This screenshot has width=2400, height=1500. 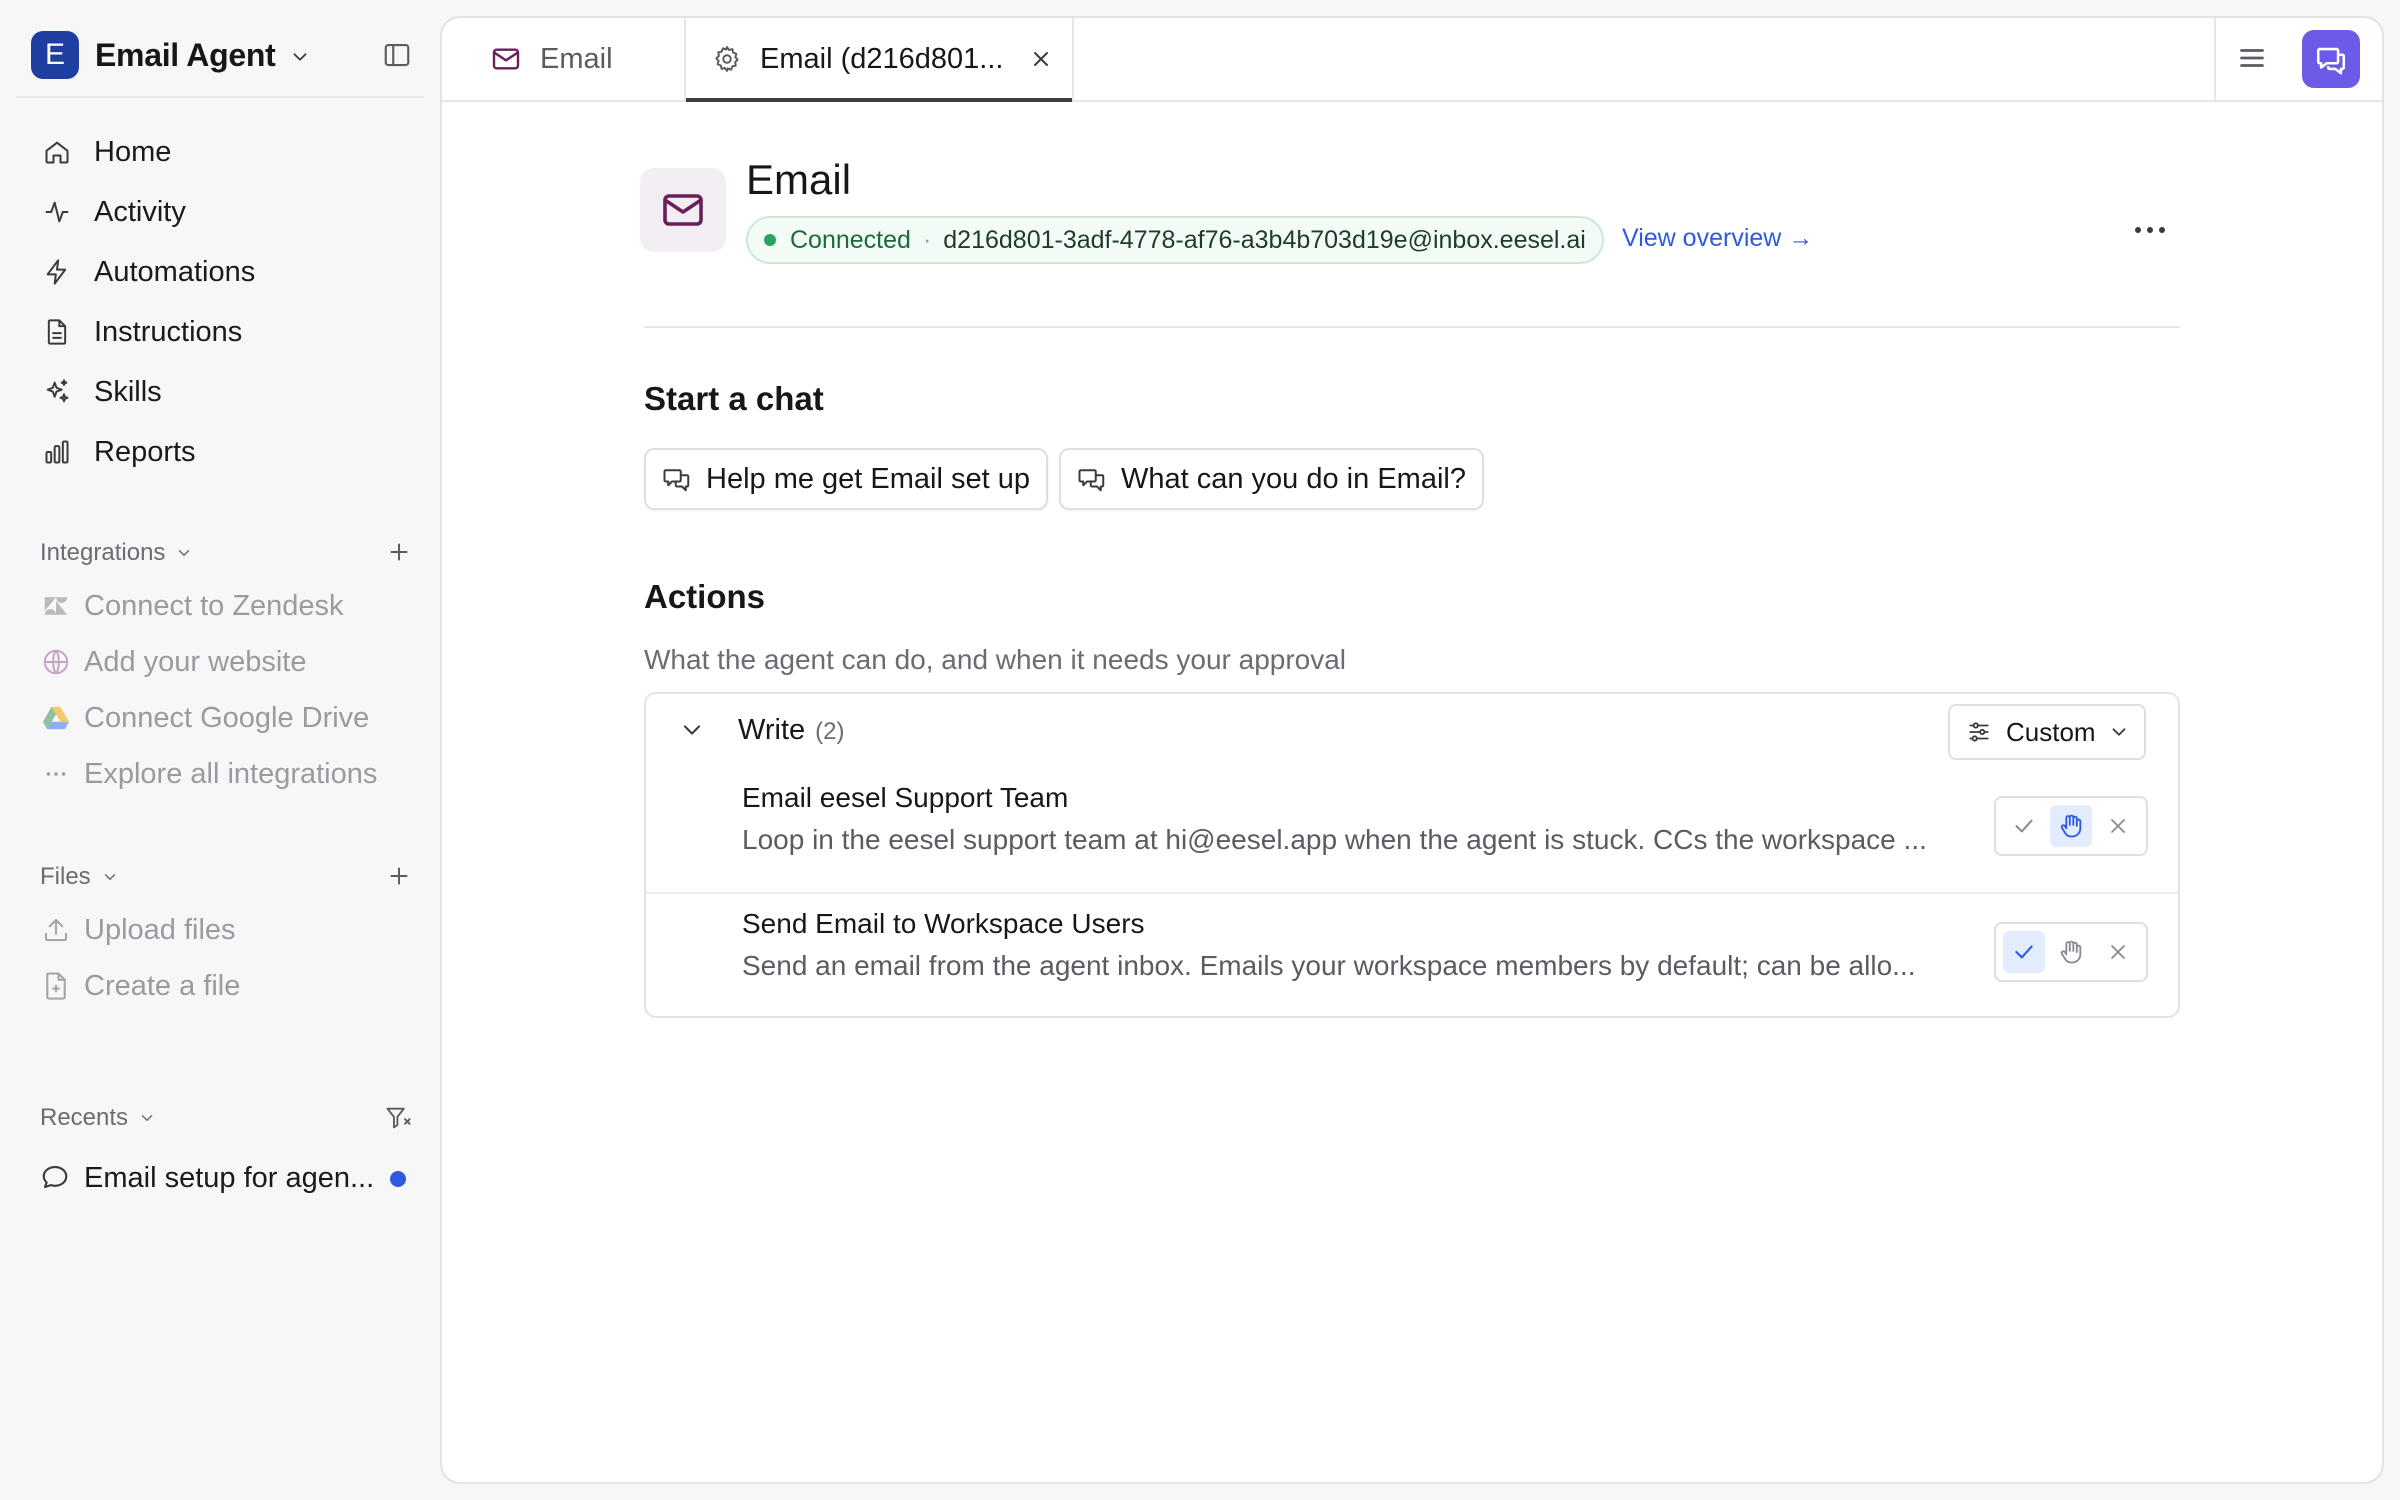 I want to click on permission-mode-dropdown: Custom, so click(x=2047, y=732).